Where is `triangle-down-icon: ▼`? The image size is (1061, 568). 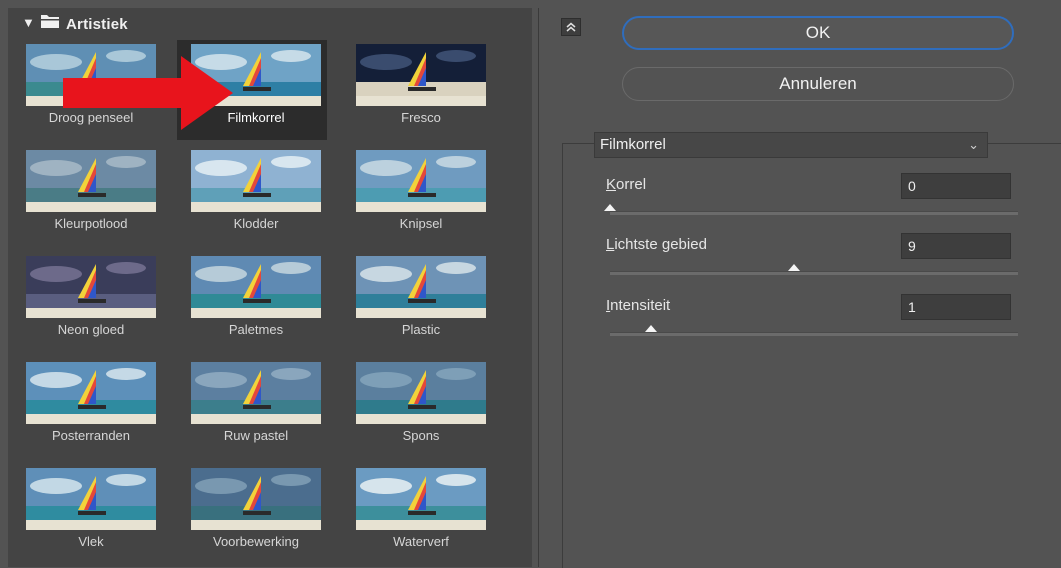
triangle-down-icon: ▼ is located at coordinates (28, 22).